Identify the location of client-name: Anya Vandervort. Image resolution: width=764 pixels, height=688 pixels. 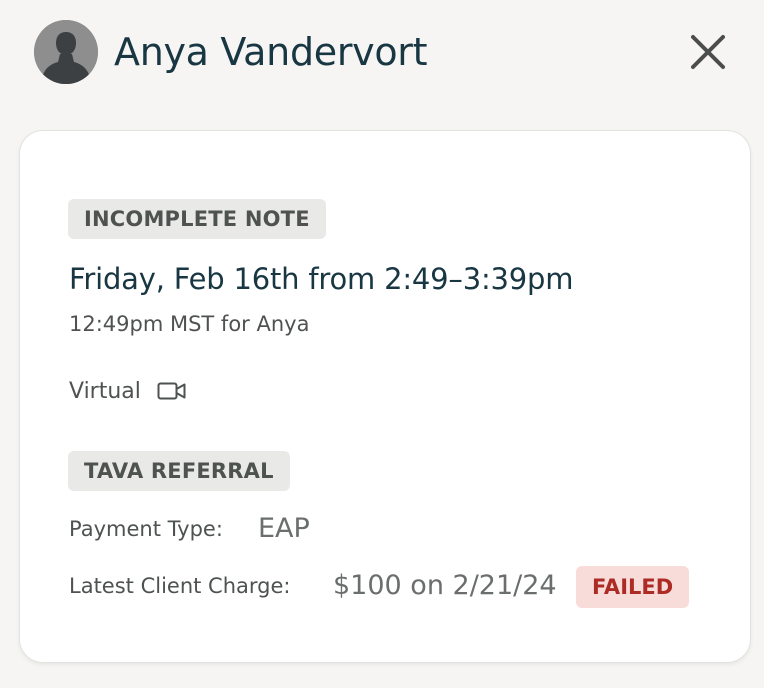
(271, 52).